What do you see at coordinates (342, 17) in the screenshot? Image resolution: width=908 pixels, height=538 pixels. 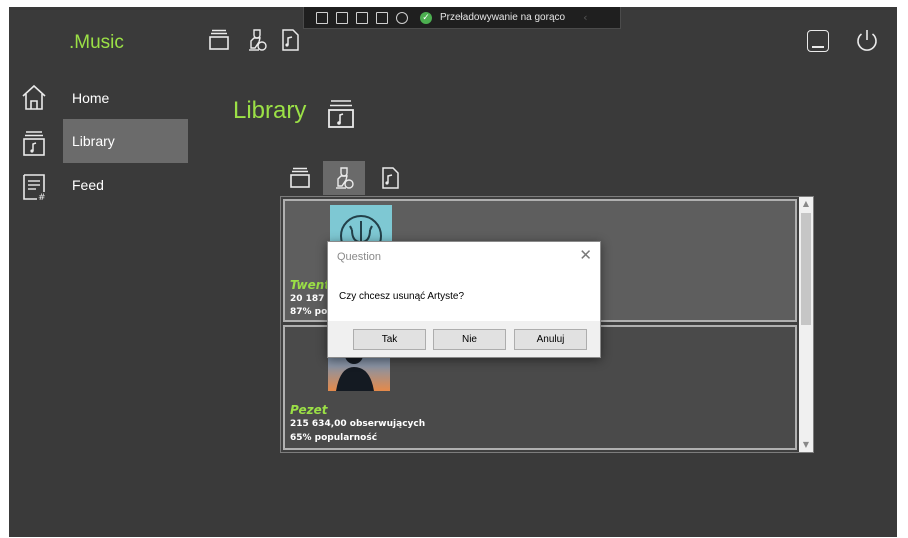 I see `display-layout-adorners-icon` at bounding box center [342, 17].